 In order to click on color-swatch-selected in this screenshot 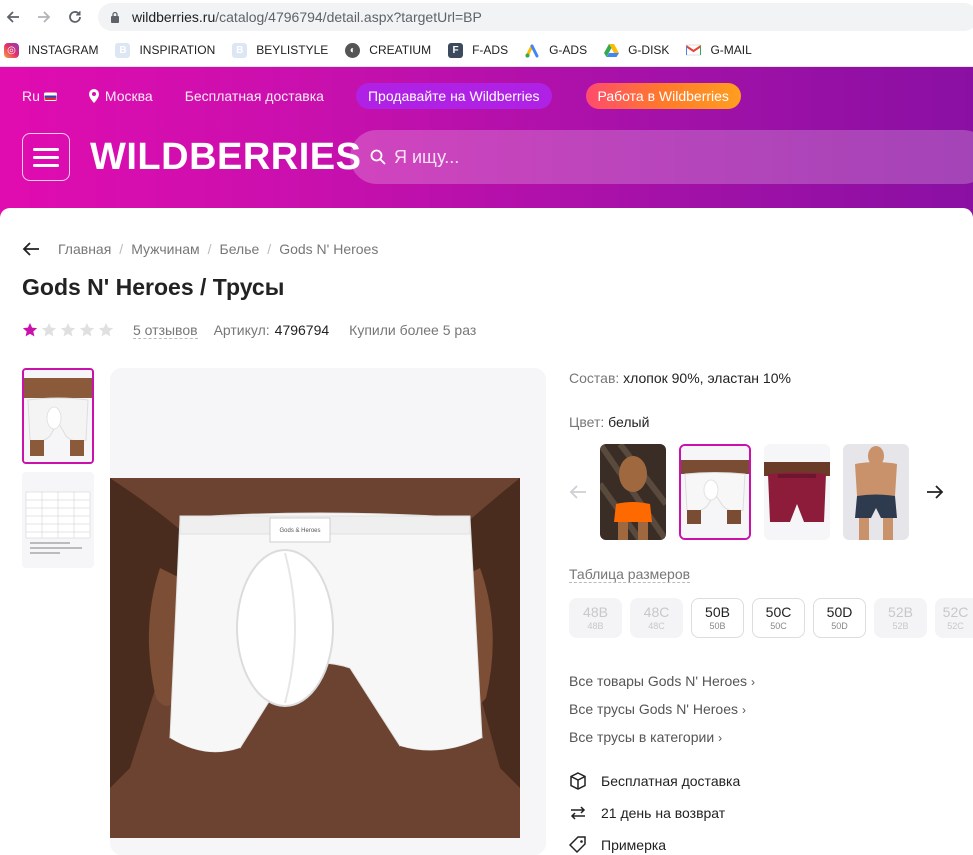, I will do `click(715, 492)`.